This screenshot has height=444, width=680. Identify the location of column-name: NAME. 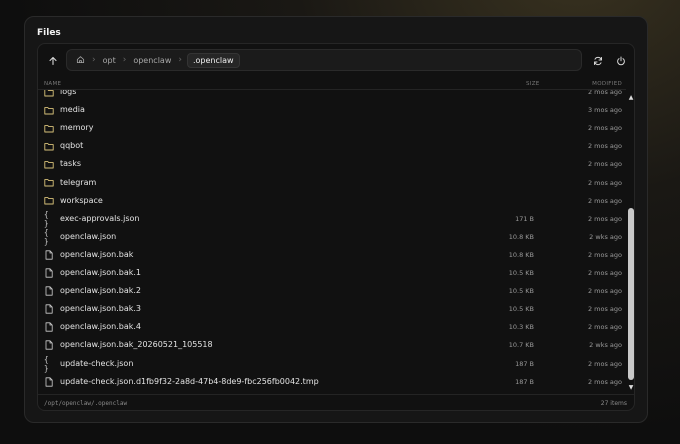
(52, 84).